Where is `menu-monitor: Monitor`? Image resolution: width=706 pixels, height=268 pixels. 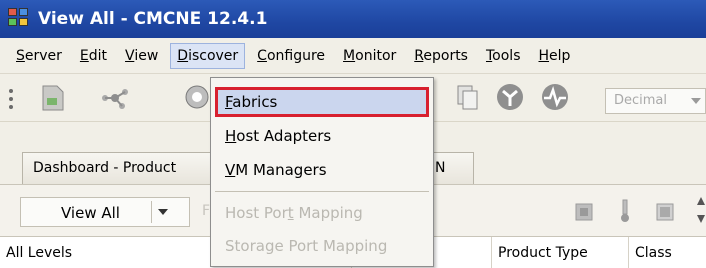
menu-monitor: Monitor is located at coordinates (369, 56).